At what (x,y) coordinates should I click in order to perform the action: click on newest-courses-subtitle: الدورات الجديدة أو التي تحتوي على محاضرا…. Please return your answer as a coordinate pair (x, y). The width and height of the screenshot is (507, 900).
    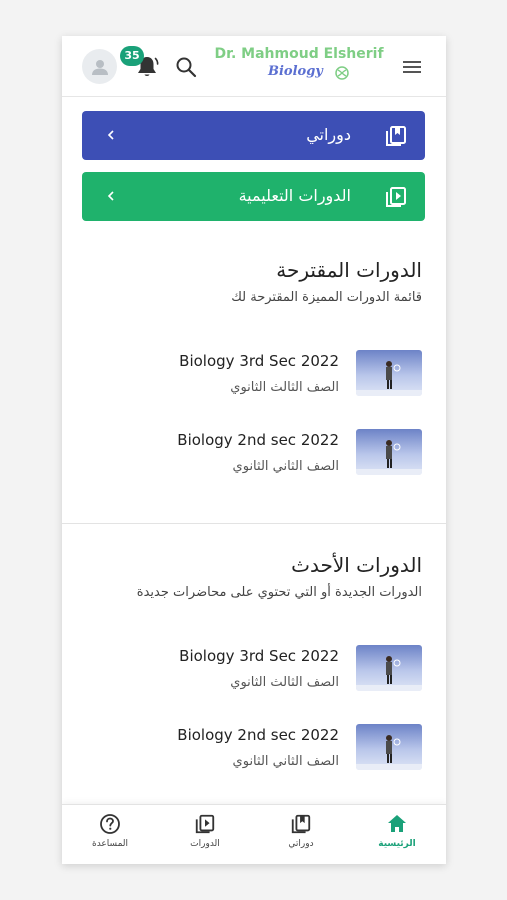
    Looking at the image, I should click on (279, 592).